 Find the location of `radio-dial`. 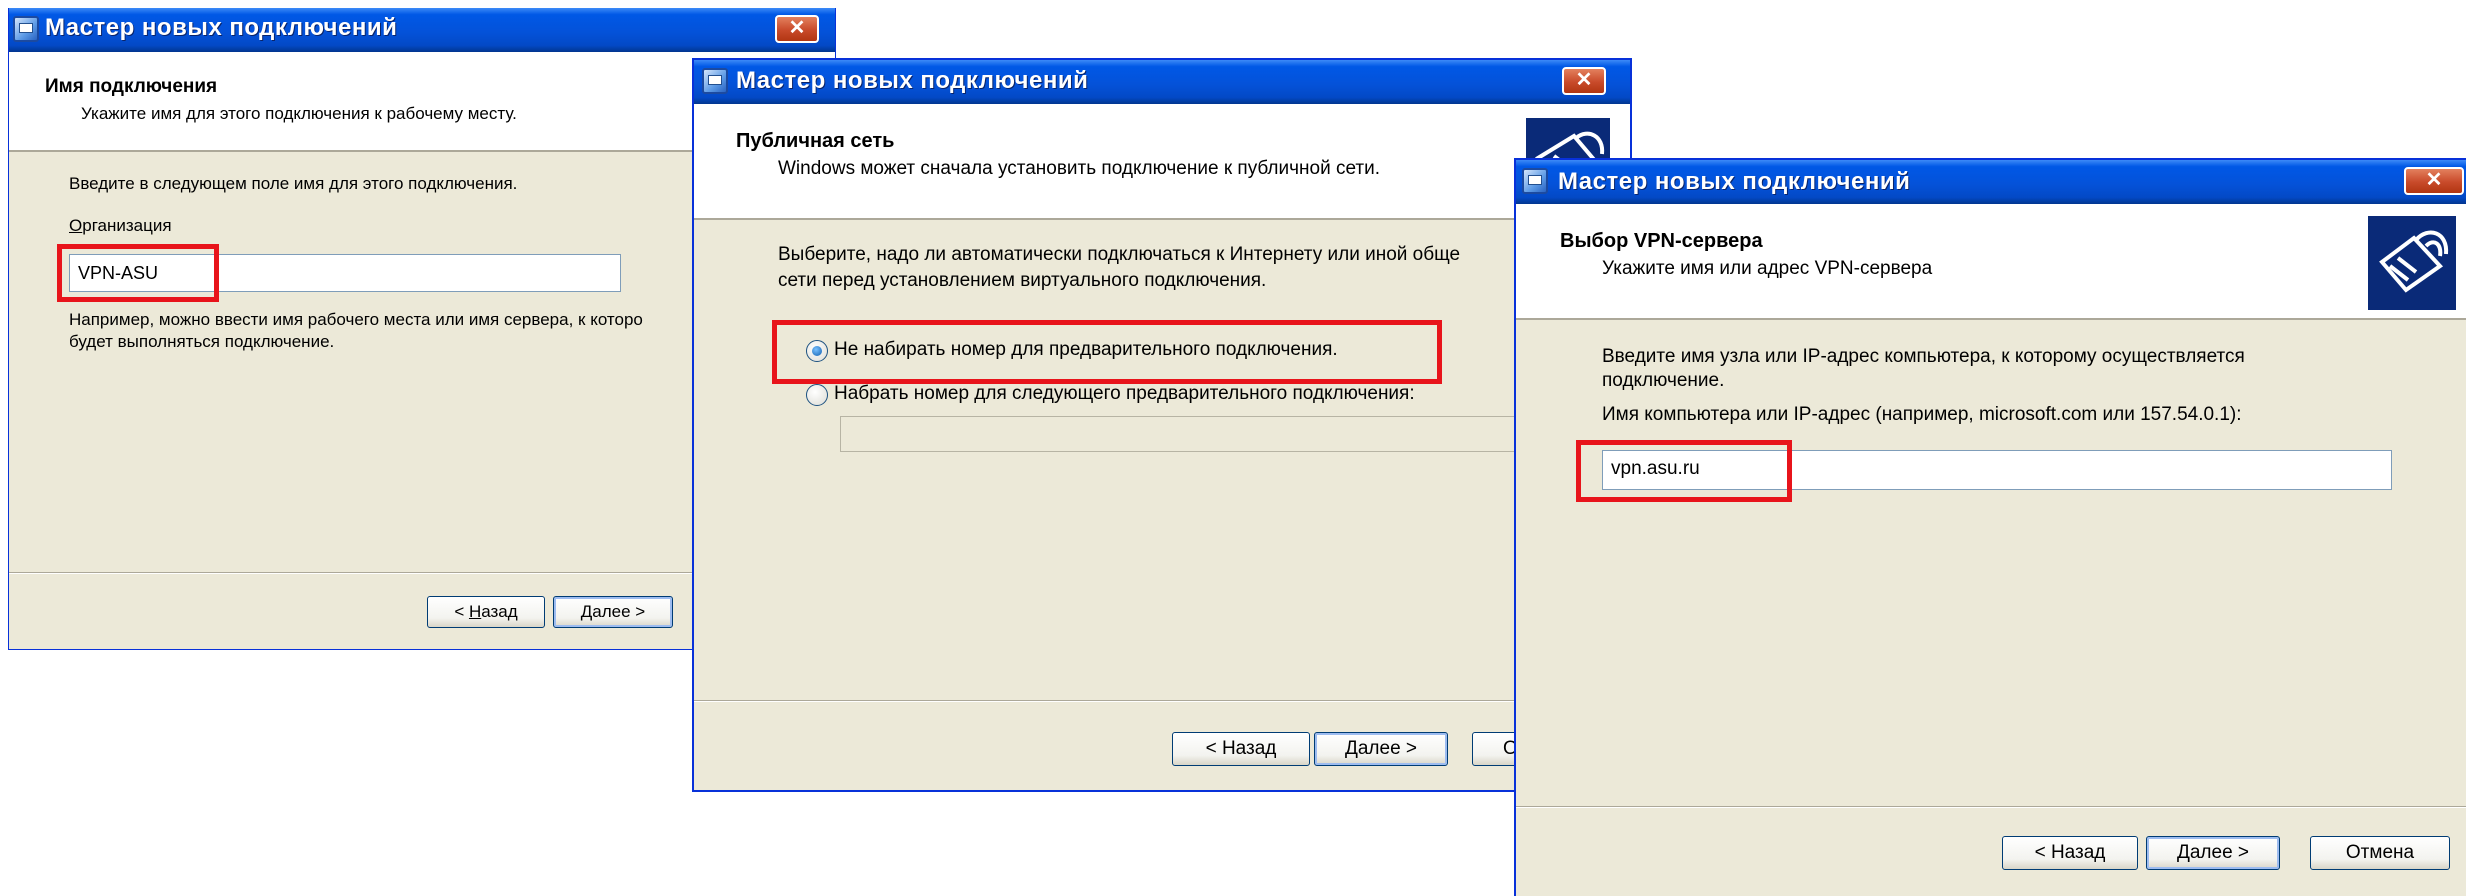

radio-dial is located at coordinates (817, 395).